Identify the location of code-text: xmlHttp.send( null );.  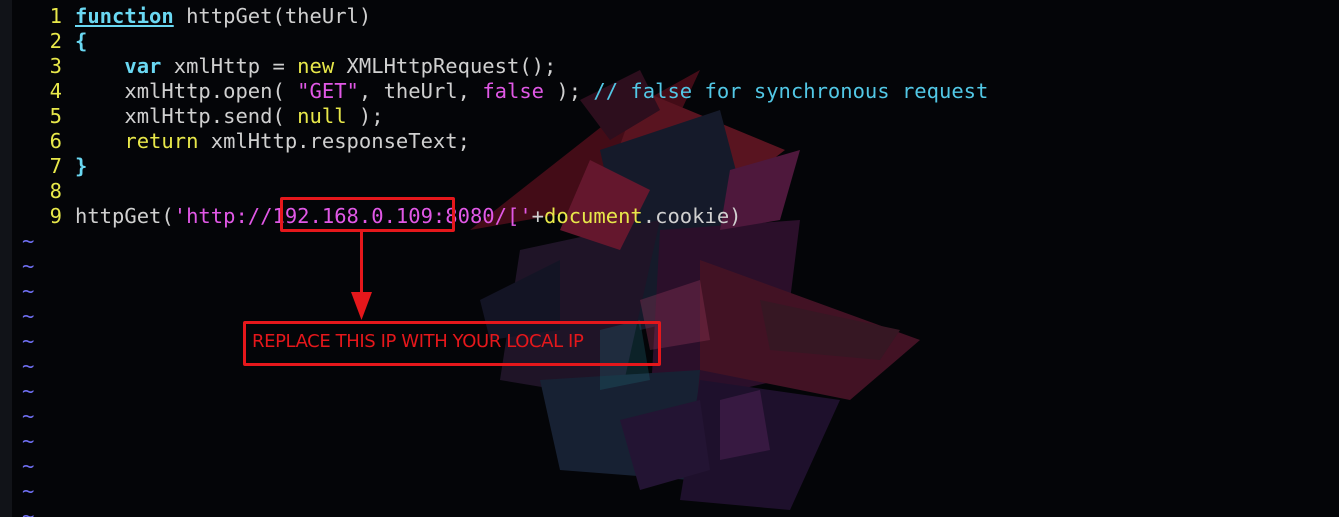
(229, 116).